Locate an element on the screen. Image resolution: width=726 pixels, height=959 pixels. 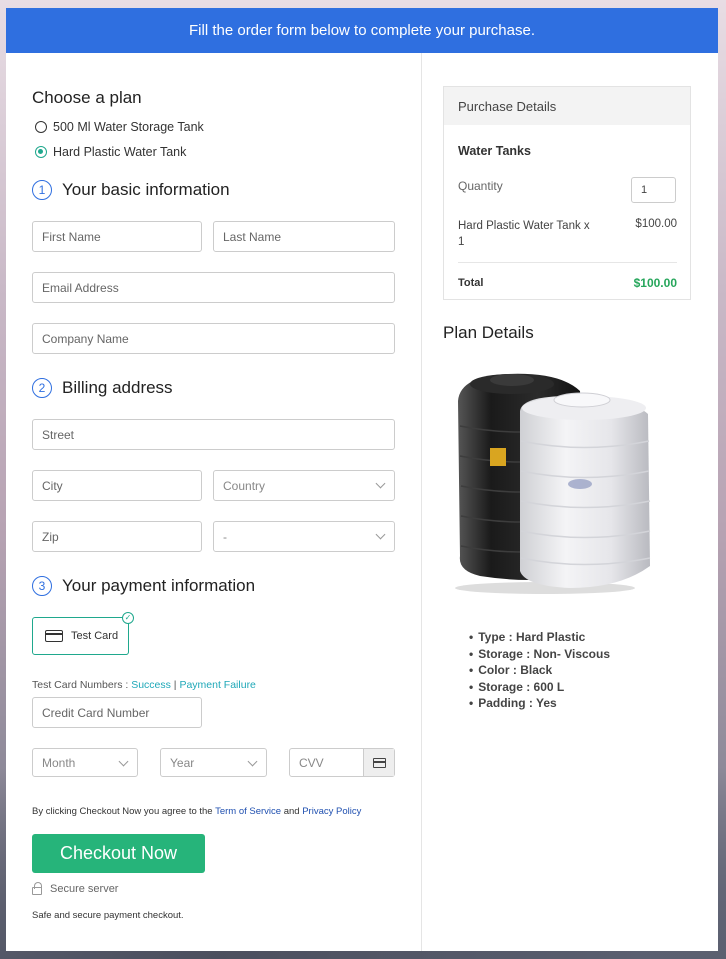
product-group-title: Water Tanks is located at coordinates (494, 151).